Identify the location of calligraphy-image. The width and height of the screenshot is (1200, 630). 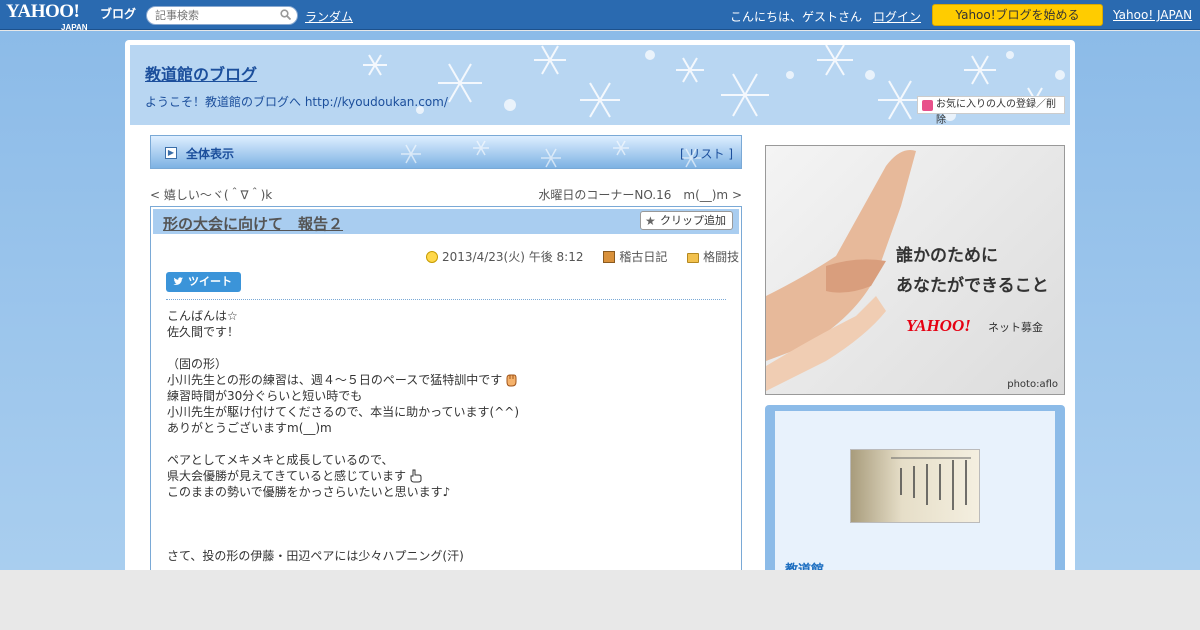
(931, 483).